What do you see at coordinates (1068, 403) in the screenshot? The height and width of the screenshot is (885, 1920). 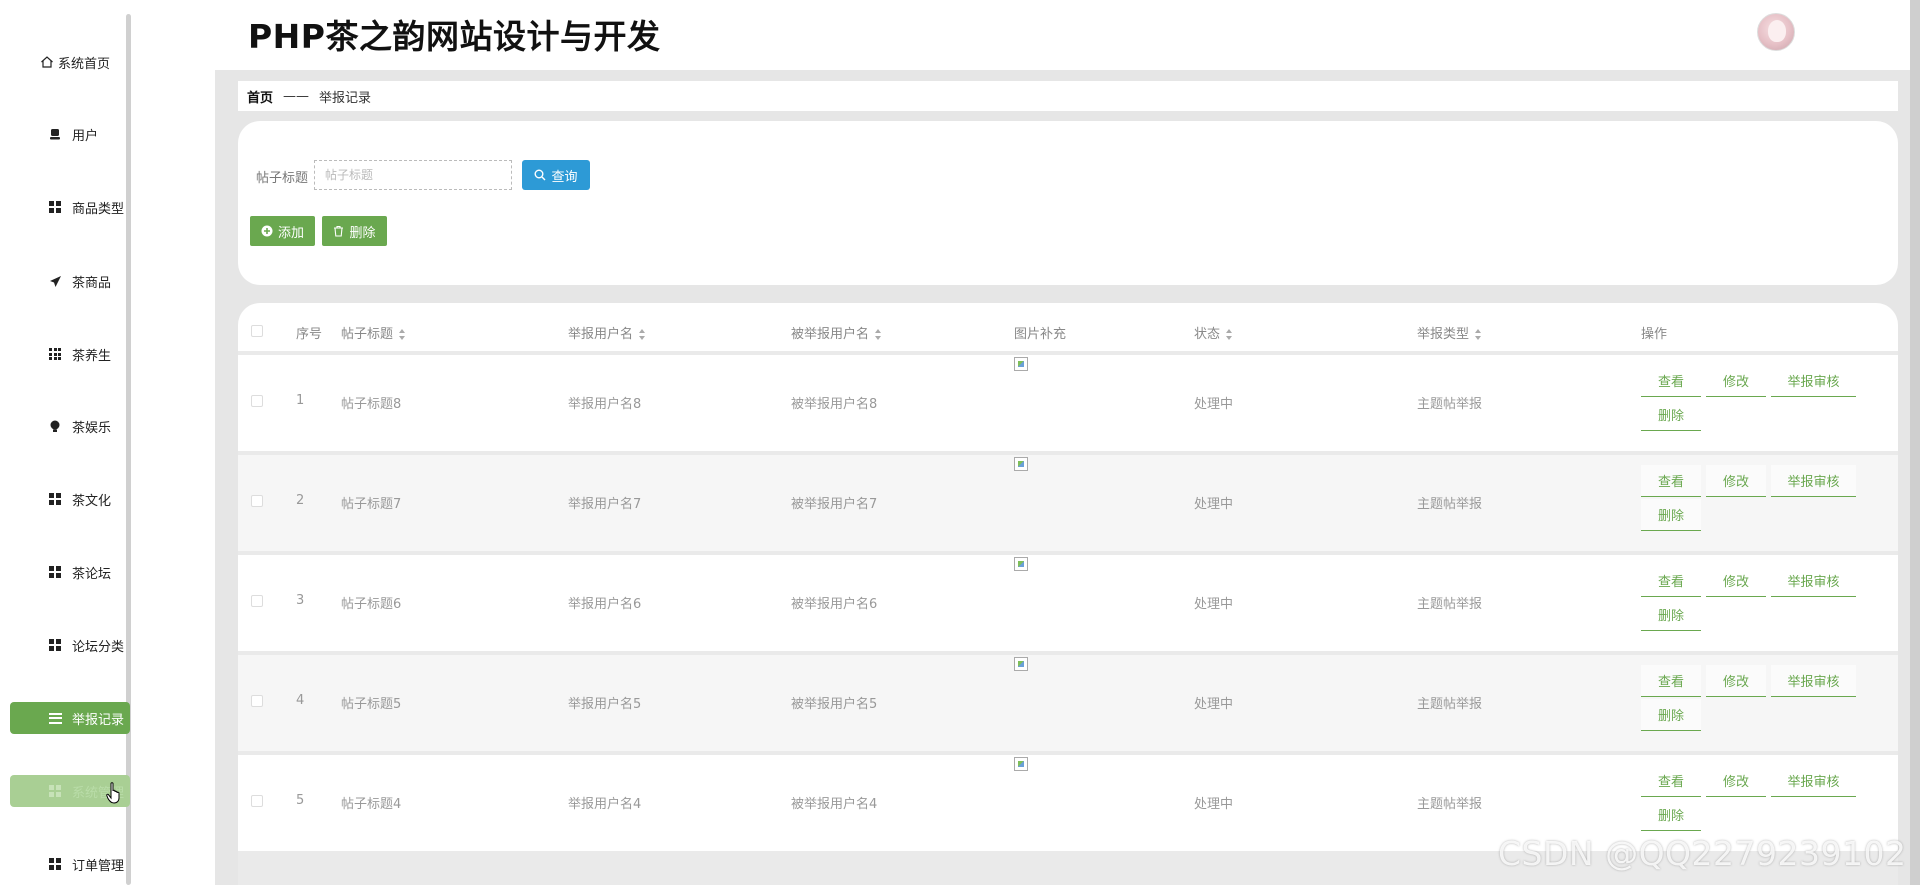 I see `table-row: 1 帖子标题8 举报用户名8 被举报用户名8 处理中 主题帖举报 查看 修改 举报审核删除` at bounding box center [1068, 403].